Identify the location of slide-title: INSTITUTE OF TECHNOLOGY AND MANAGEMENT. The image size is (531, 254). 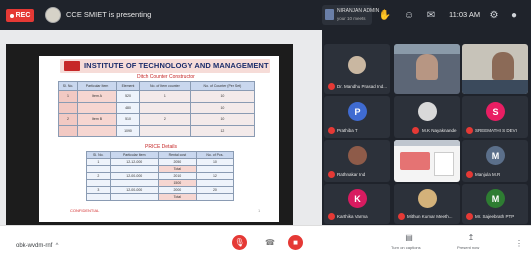
(176, 65).